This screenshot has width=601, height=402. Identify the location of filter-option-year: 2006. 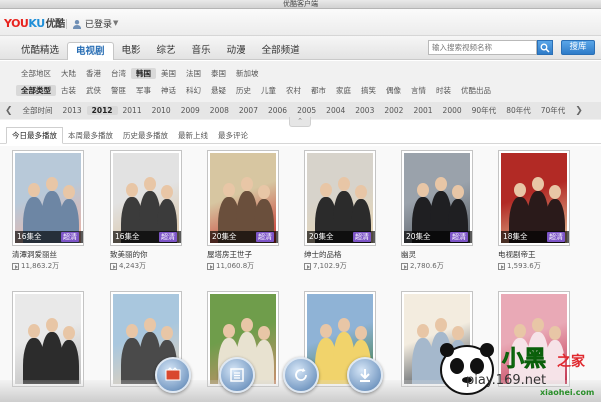
(277, 110).